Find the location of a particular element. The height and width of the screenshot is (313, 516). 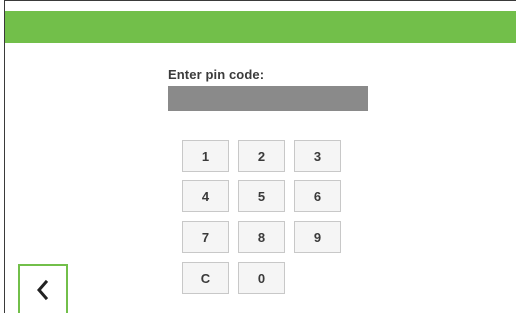

pin-label: Enter pin code: is located at coordinates (216, 74).